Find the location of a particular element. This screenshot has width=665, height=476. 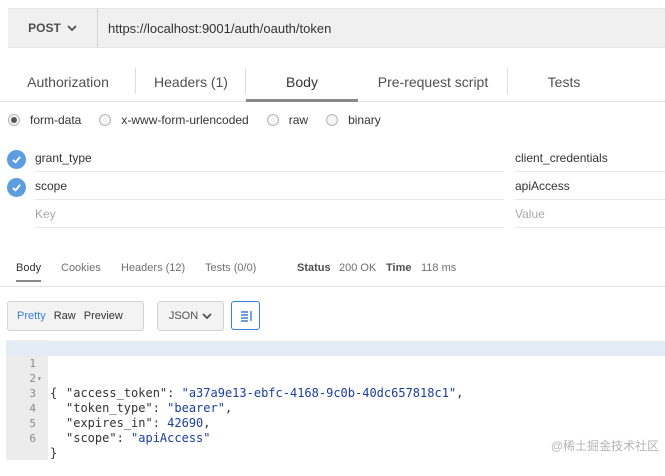

view-mode-group: Pretty Raw Preview is located at coordinates (75, 316).